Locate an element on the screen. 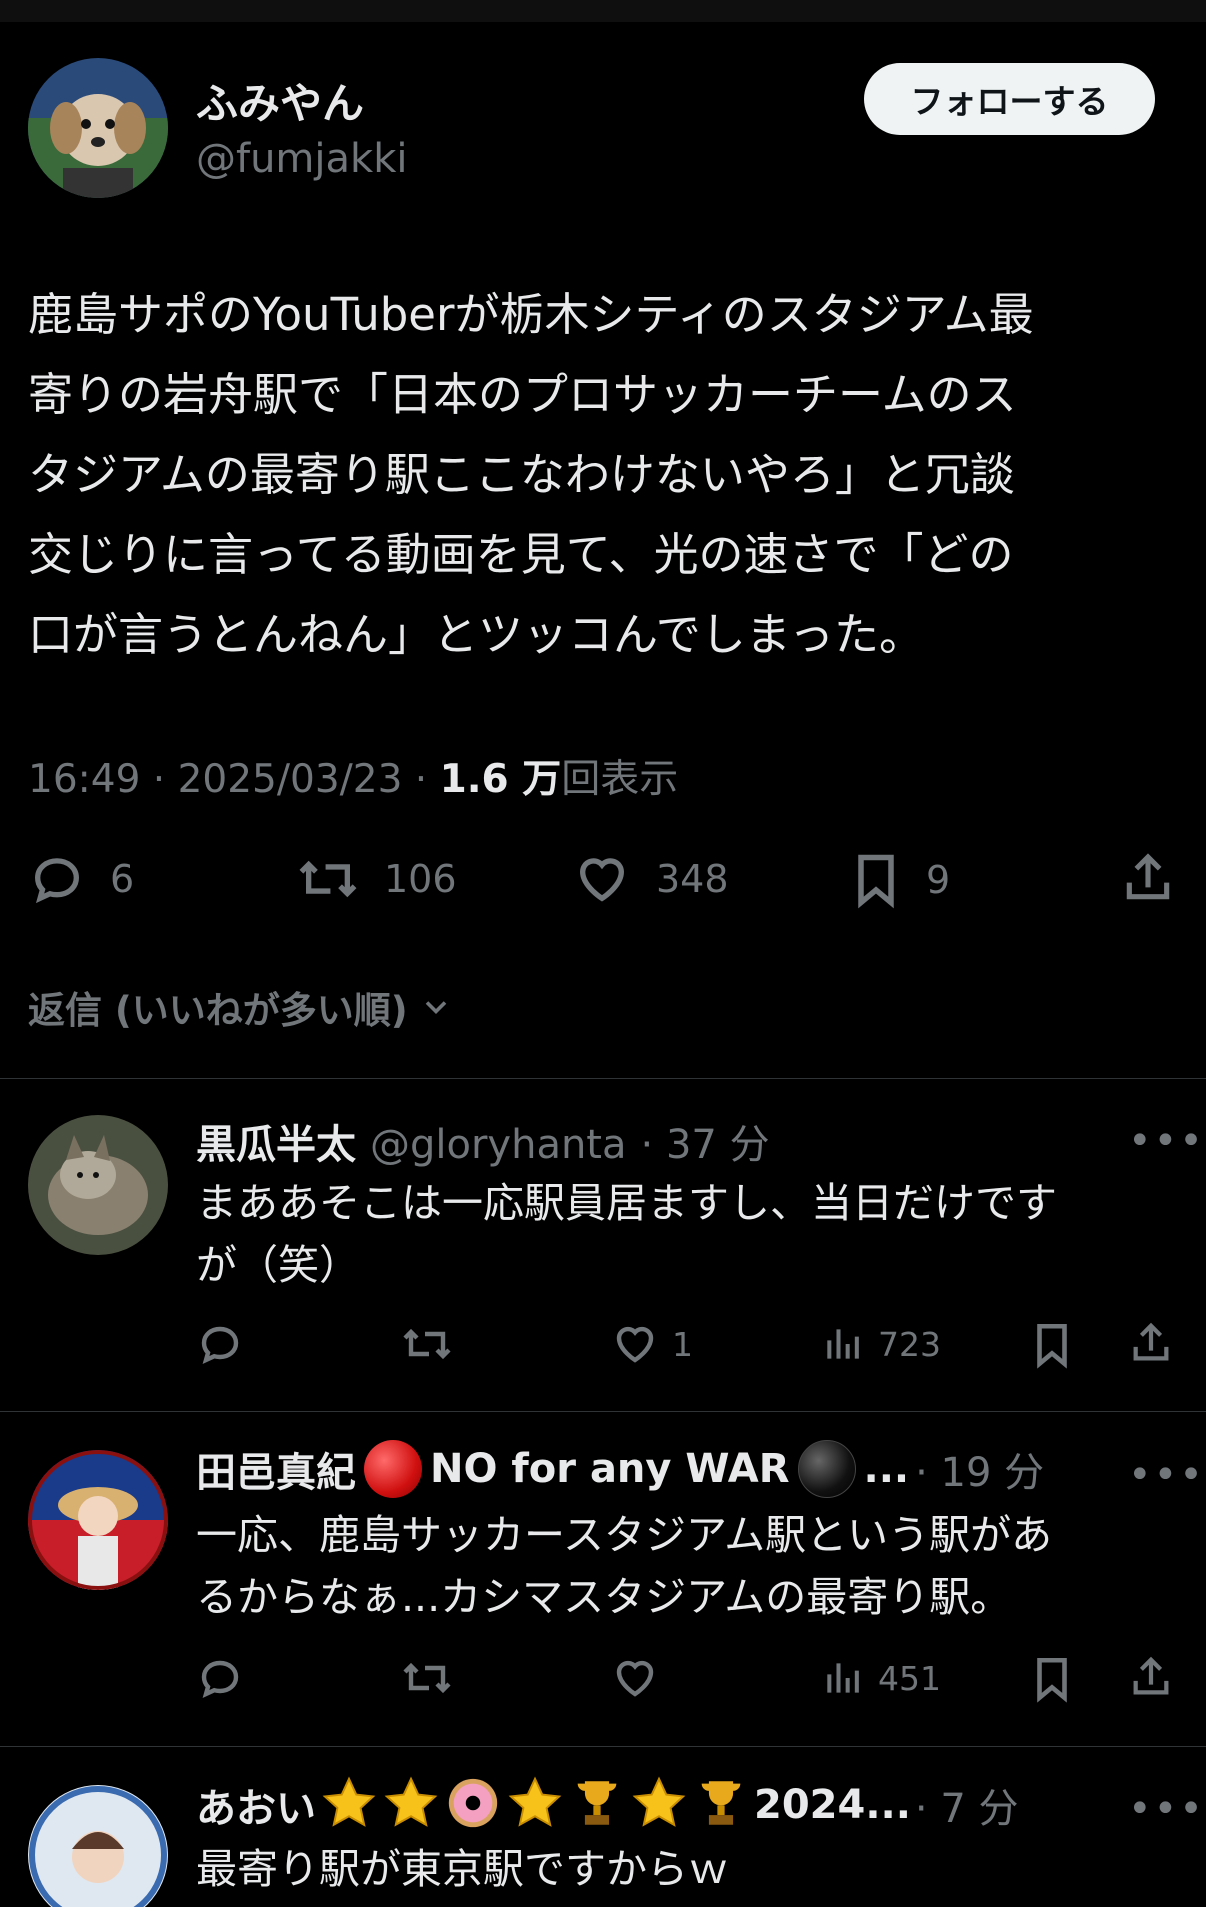 This screenshot has height=1907, width=1206. reply-view-count: 723 is located at coordinates (909, 1344).